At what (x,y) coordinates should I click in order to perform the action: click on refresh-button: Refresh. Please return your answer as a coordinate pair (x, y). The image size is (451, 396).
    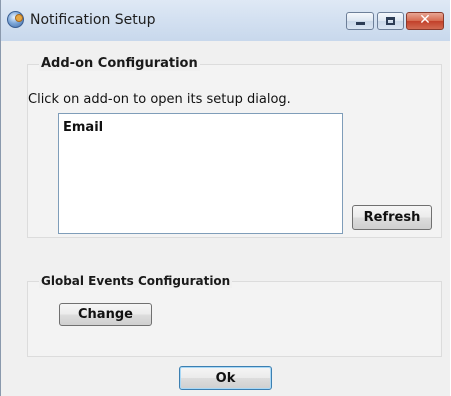
    Looking at the image, I should click on (392, 217).